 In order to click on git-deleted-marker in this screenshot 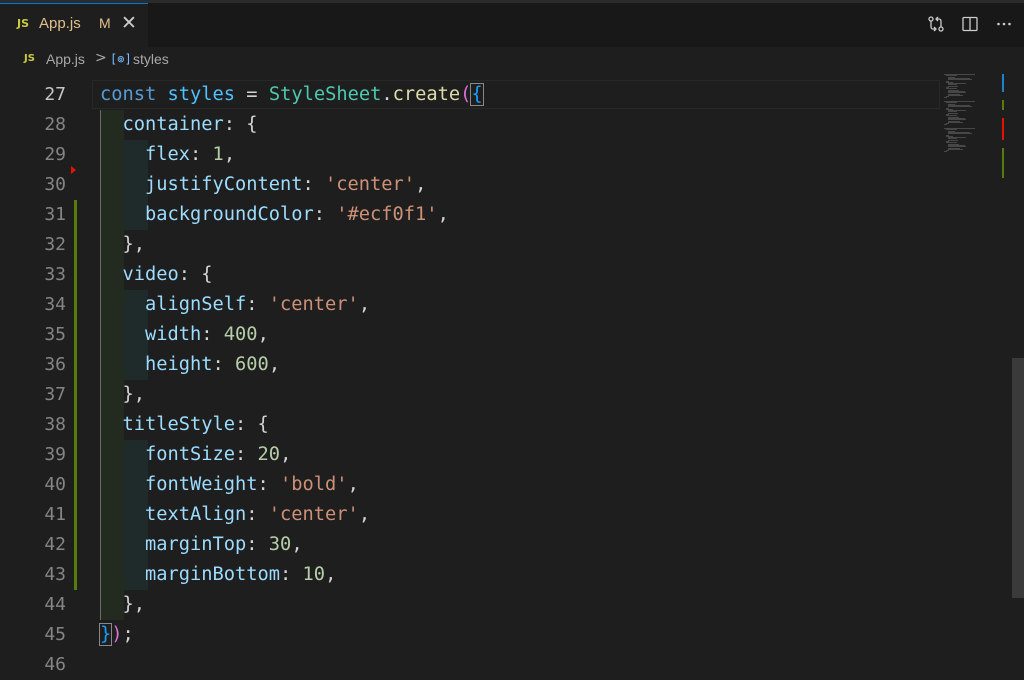, I will do `click(73, 170)`.